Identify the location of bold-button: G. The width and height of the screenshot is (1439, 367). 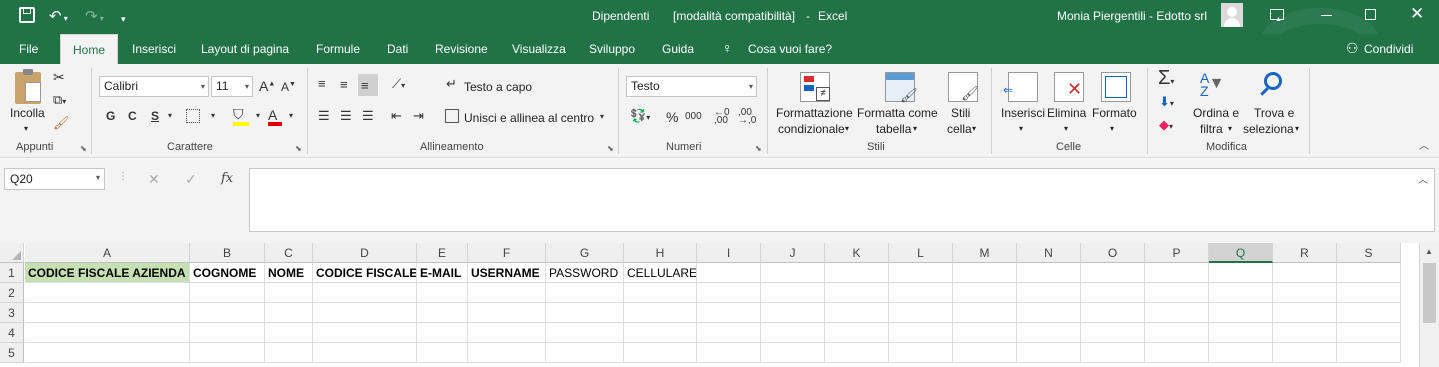
(110, 116).